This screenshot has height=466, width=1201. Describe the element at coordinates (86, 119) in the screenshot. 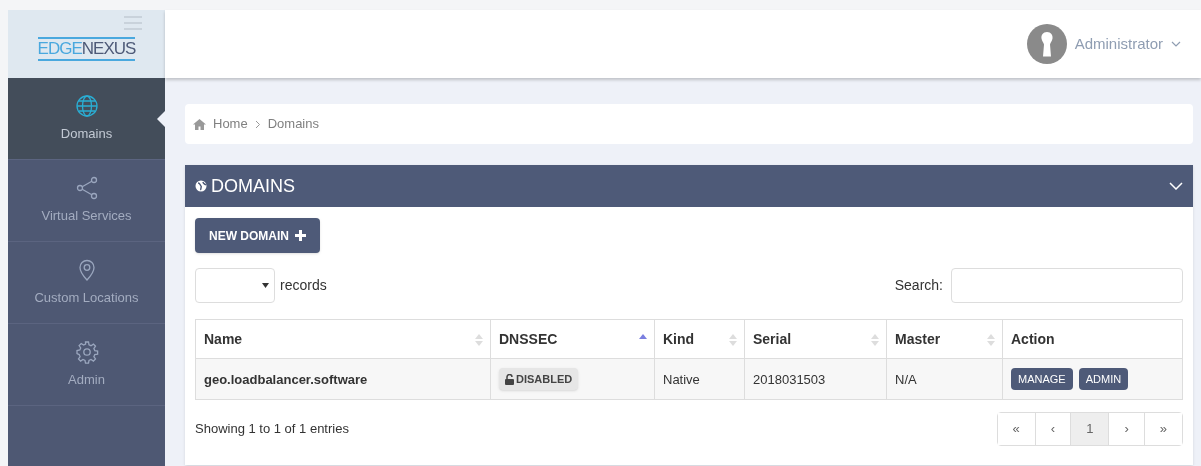

I see `sidebar-item: Domains` at that location.